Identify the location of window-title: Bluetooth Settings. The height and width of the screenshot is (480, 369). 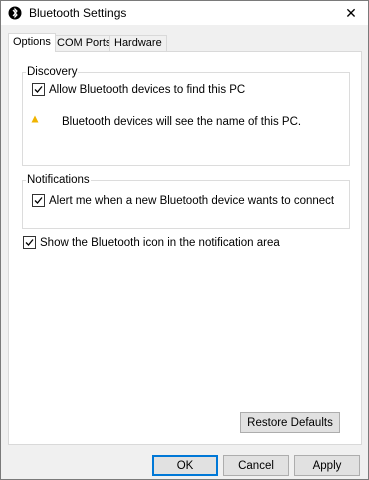
(78, 13).